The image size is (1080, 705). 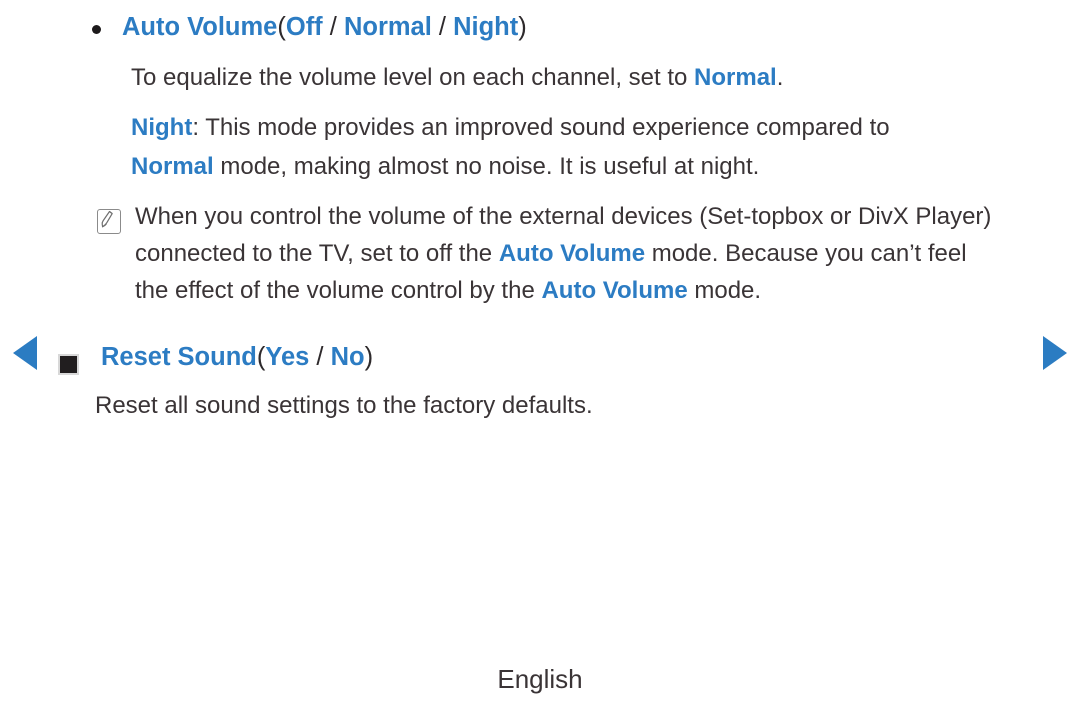 What do you see at coordinates (1055, 353) in the screenshot?
I see `next-page-arrow-icon` at bounding box center [1055, 353].